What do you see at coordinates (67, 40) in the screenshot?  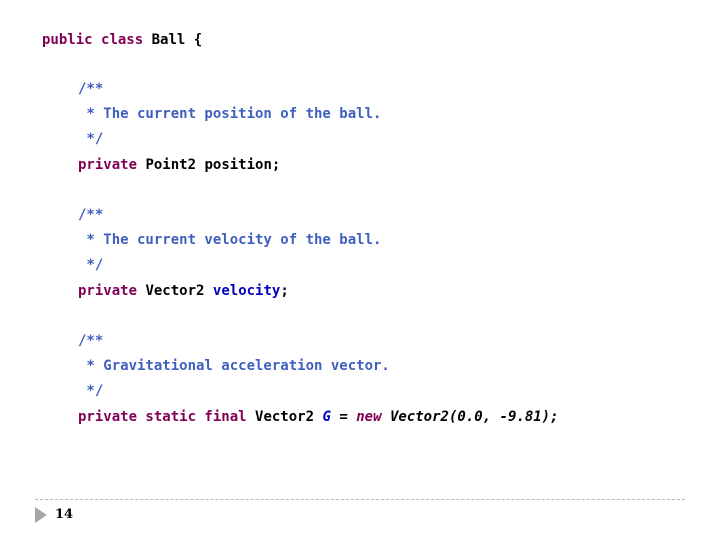 I see `keyword-public: public` at bounding box center [67, 40].